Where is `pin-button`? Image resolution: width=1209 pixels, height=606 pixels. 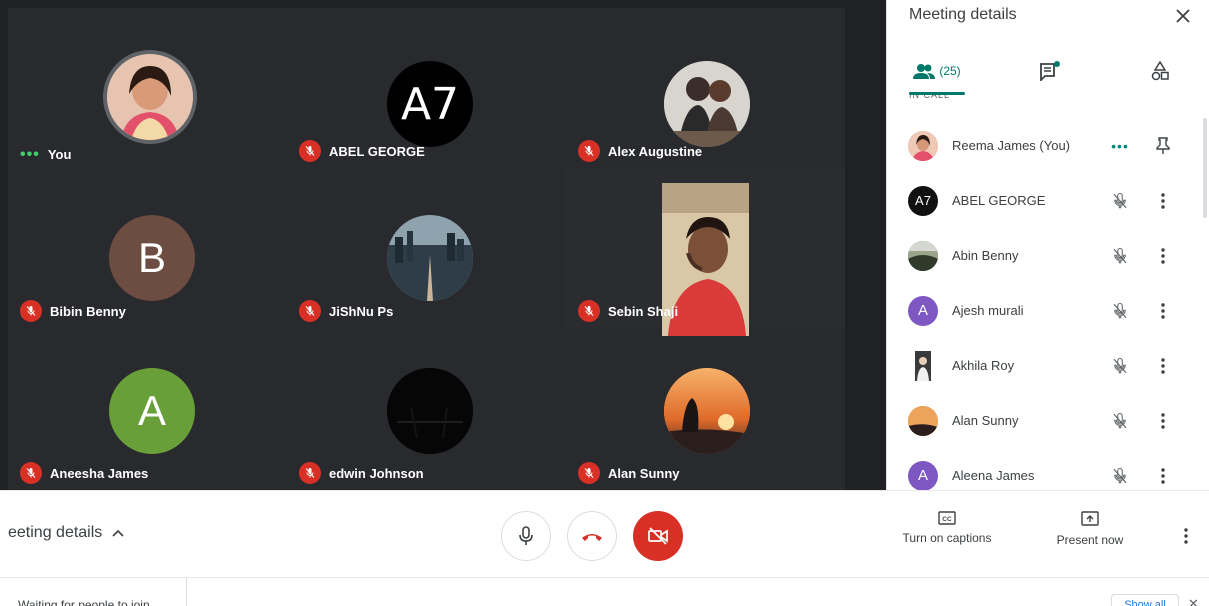 pin-button is located at coordinates (1163, 146).